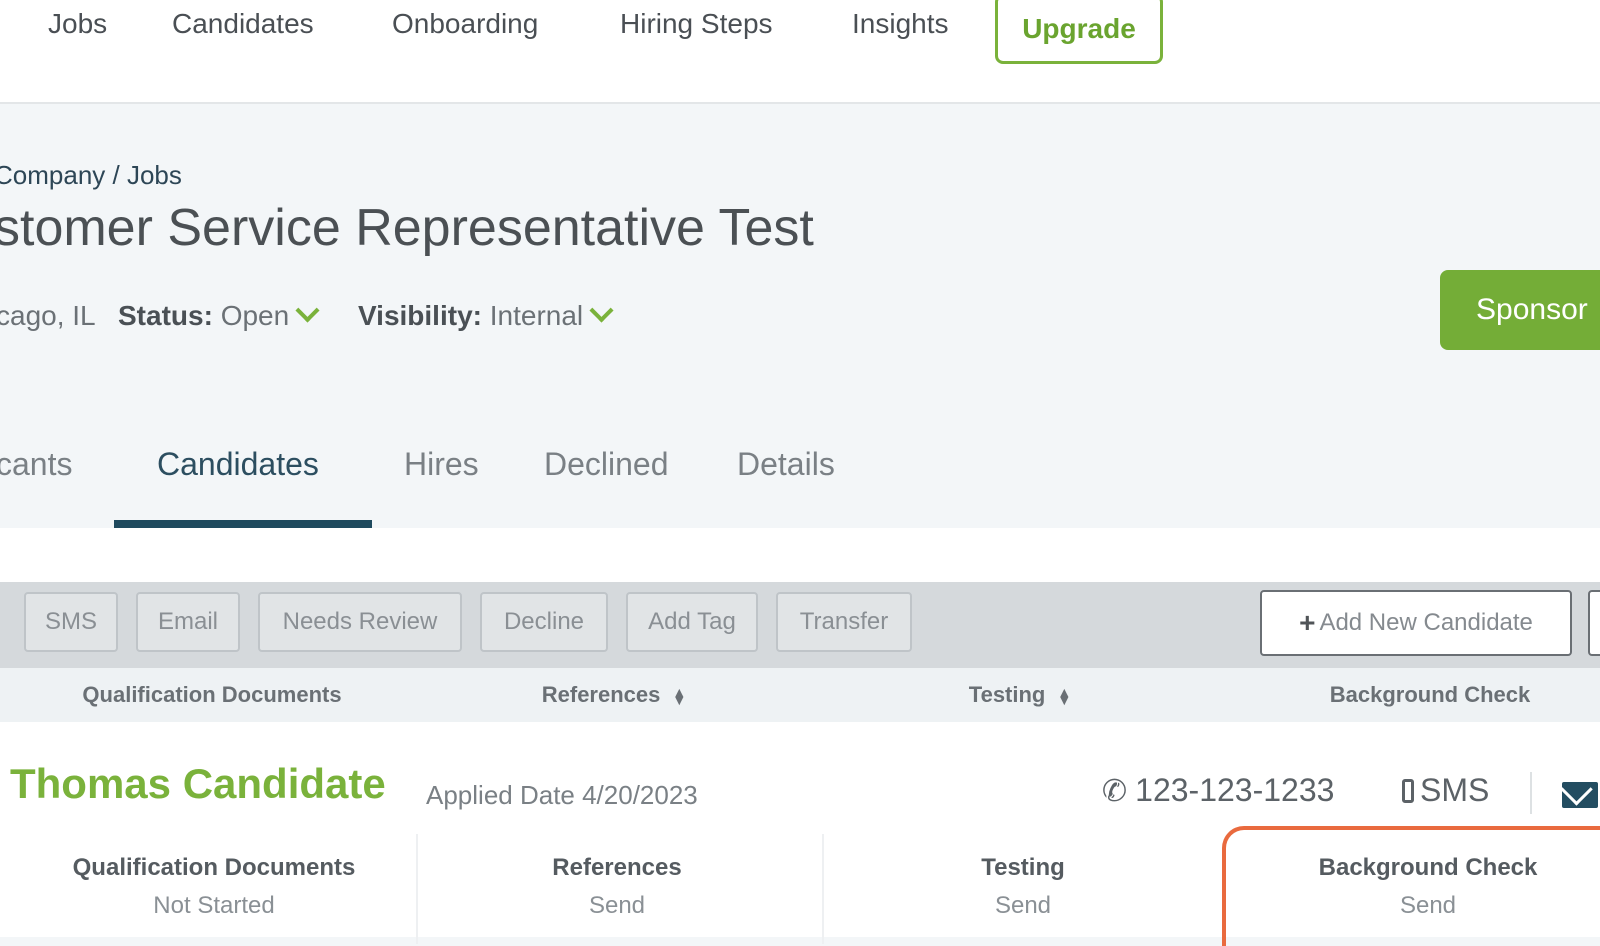 Image resolution: width=1600 pixels, height=946 pixels. I want to click on step-title: Testing, so click(1023, 867).